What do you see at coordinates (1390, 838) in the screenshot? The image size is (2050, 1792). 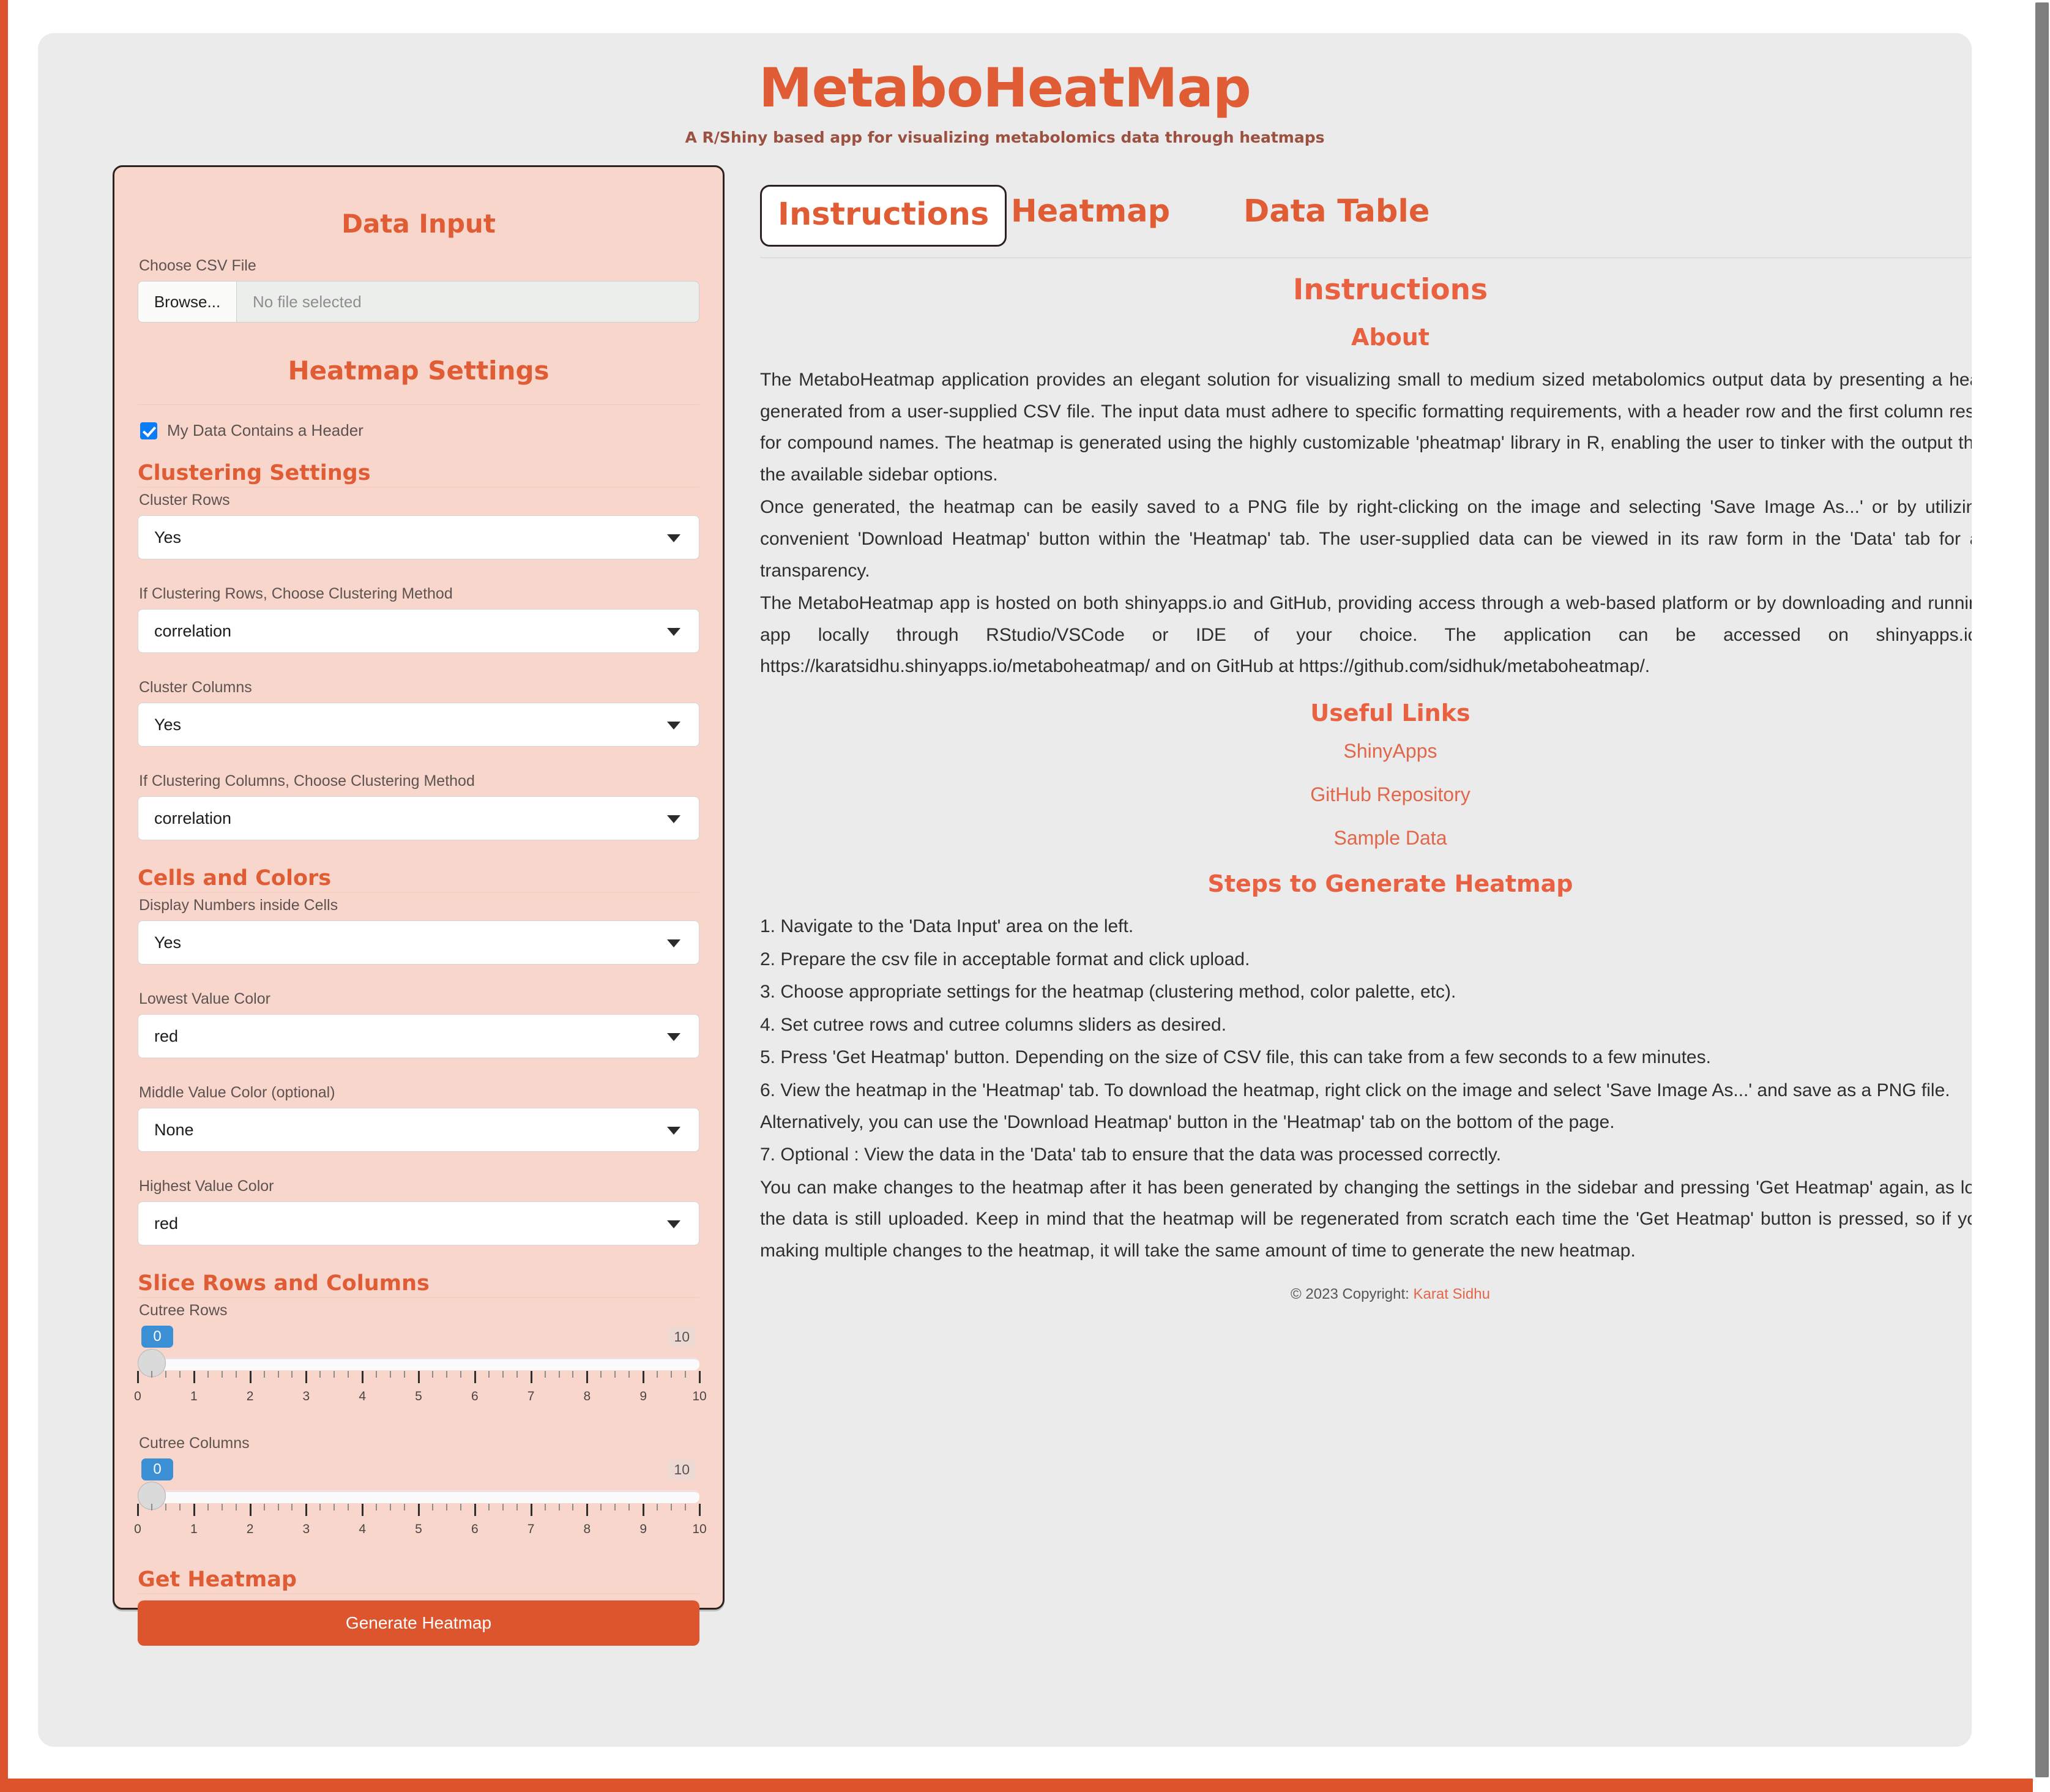 I see `link-sample-data: Sample Data` at bounding box center [1390, 838].